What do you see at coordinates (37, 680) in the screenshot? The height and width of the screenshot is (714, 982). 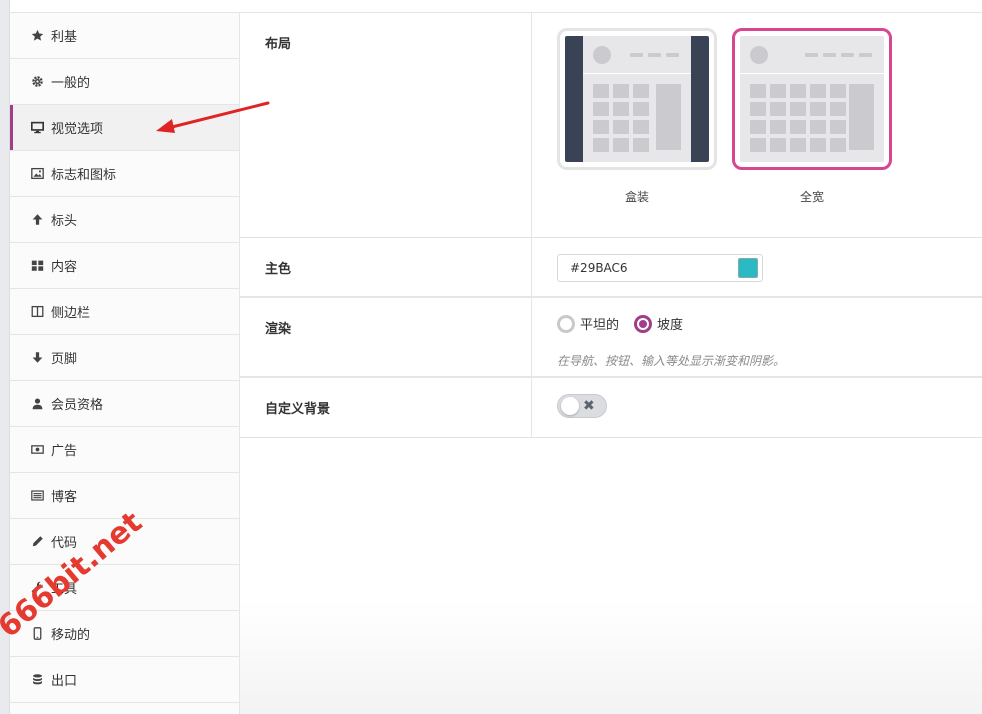 I see `database-icon` at bounding box center [37, 680].